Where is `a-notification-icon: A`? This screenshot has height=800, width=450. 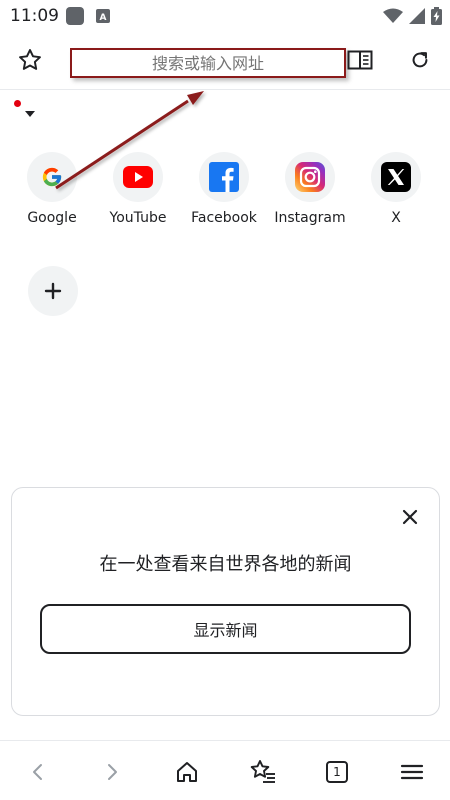
a-notification-icon: A is located at coordinates (103, 16).